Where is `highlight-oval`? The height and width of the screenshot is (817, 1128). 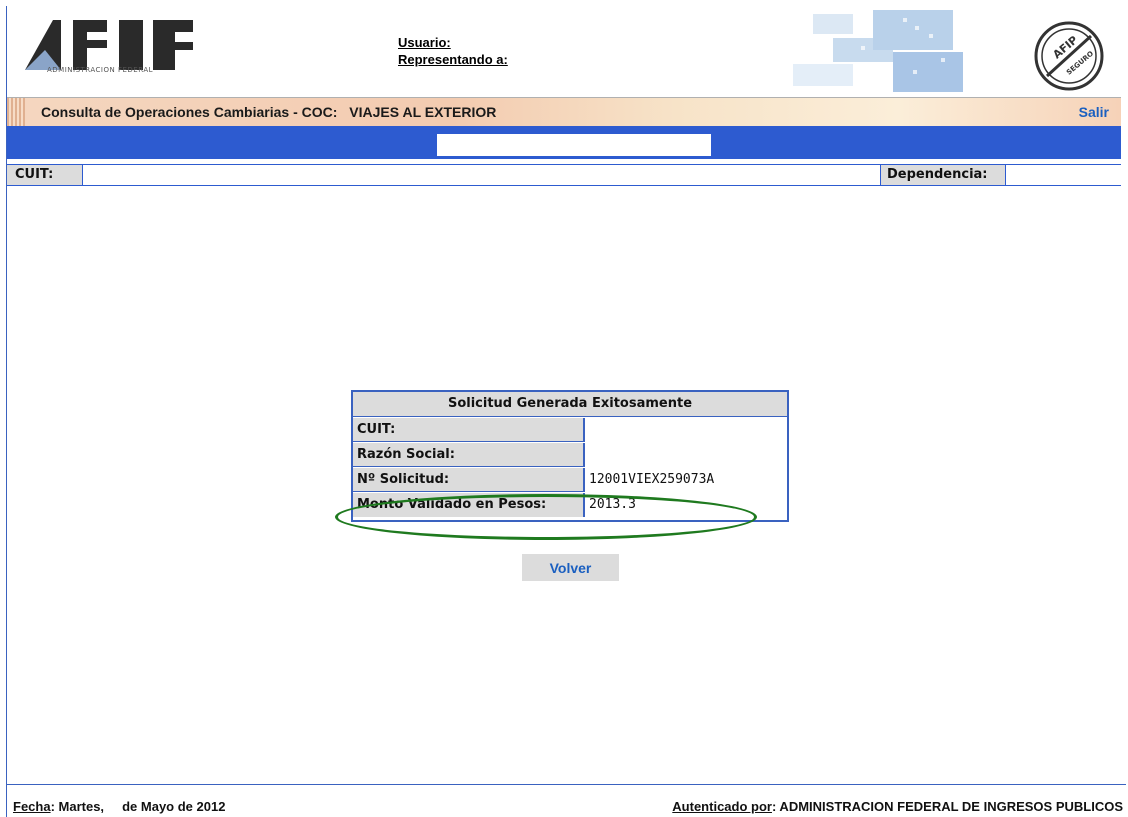 highlight-oval is located at coordinates (546, 517).